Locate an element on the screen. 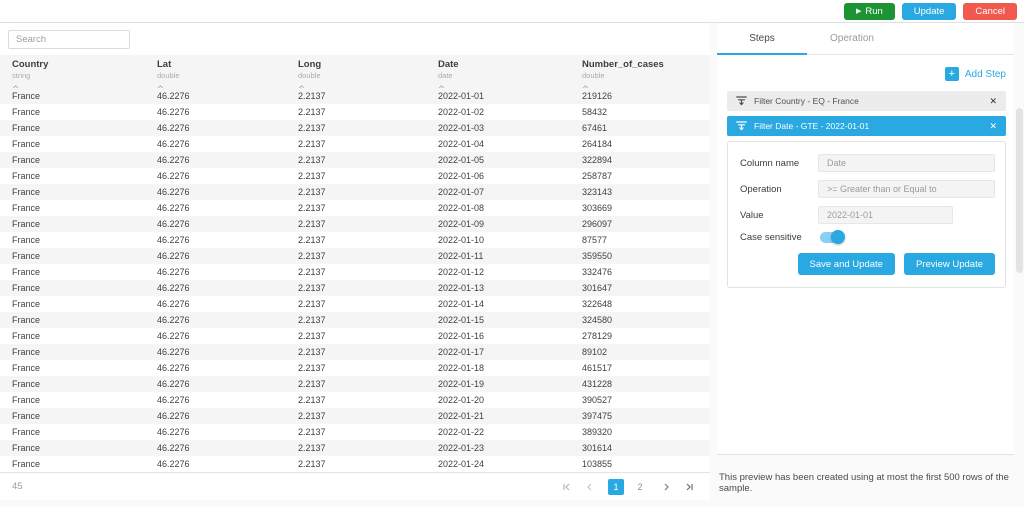 The height and width of the screenshot is (506, 1024). table-cell: 2022-01-15 is located at coordinates (461, 320).